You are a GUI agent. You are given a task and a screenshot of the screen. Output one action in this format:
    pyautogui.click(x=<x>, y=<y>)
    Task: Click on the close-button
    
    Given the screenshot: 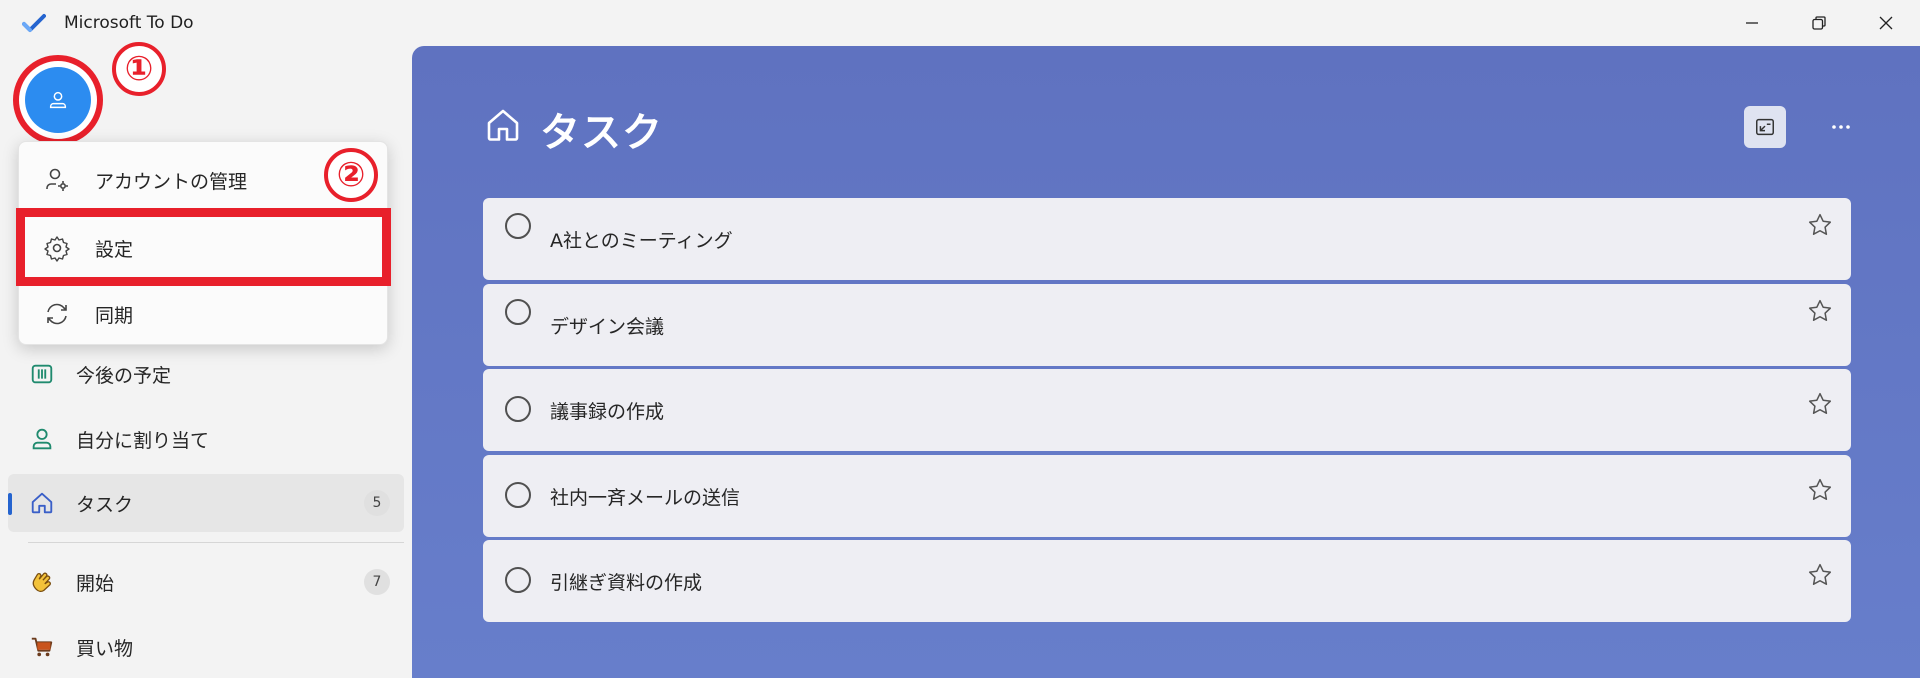 What is the action you would take?
    pyautogui.click(x=1886, y=23)
    